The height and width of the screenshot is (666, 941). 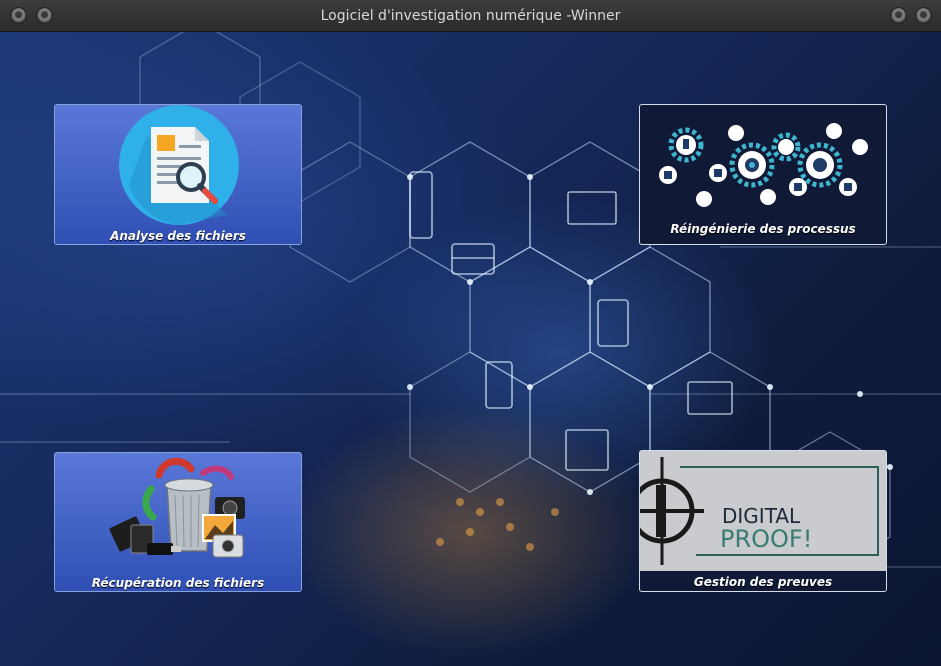 What do you see at coordinates (179, 165) in the screenshot?
I see `document-search-icon` at bounding box center [179, 165].